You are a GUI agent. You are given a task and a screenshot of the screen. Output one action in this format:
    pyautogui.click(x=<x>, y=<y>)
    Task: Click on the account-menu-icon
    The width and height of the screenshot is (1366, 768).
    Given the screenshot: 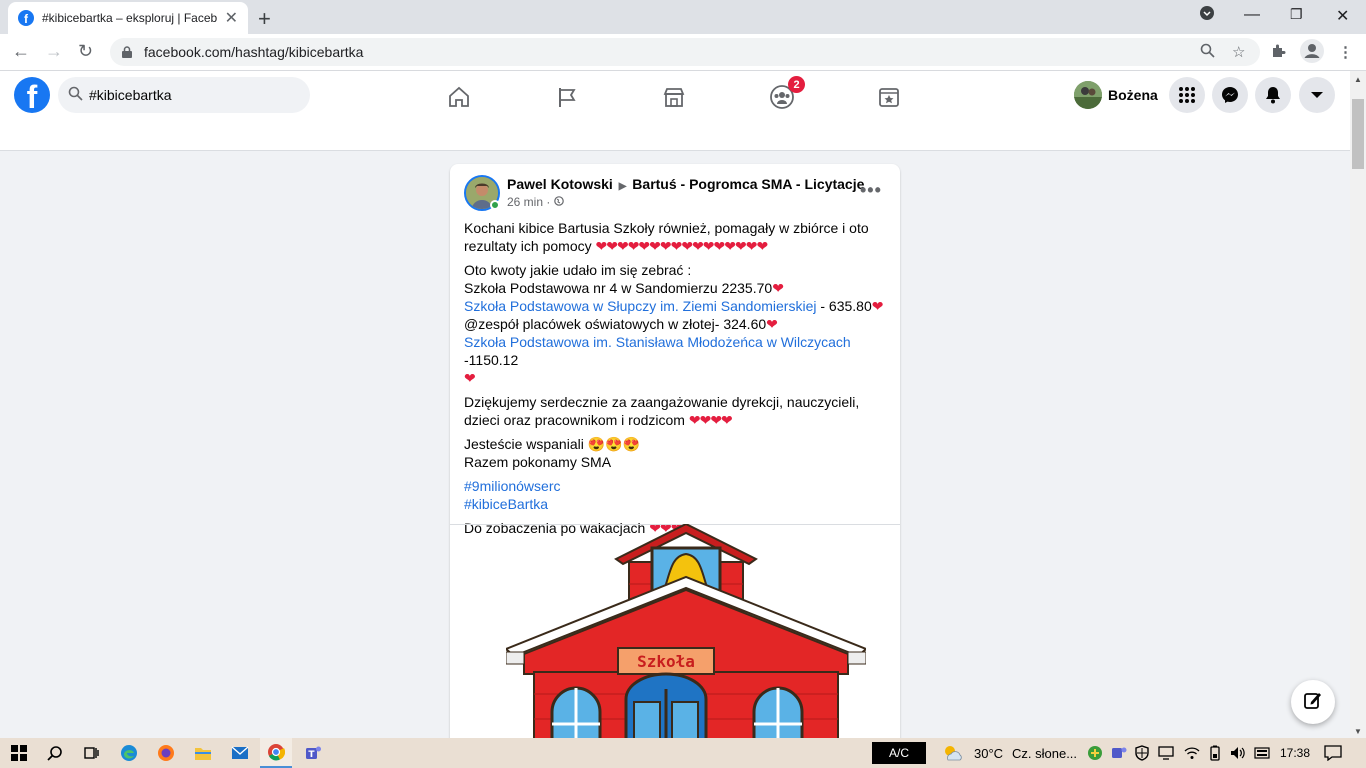 What is the action you would take?
    pyautogui.click(x=1317, y=95)
    